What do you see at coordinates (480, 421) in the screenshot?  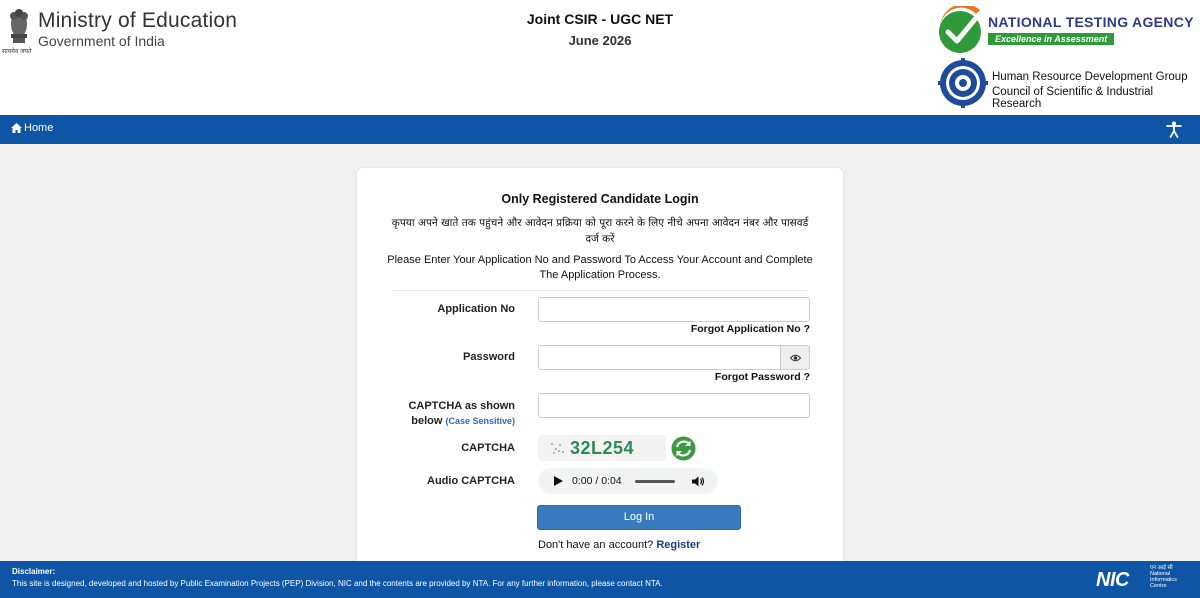 I see `case-sensitive-note: (Case Sensitive)` at bounding box center [480, 421].